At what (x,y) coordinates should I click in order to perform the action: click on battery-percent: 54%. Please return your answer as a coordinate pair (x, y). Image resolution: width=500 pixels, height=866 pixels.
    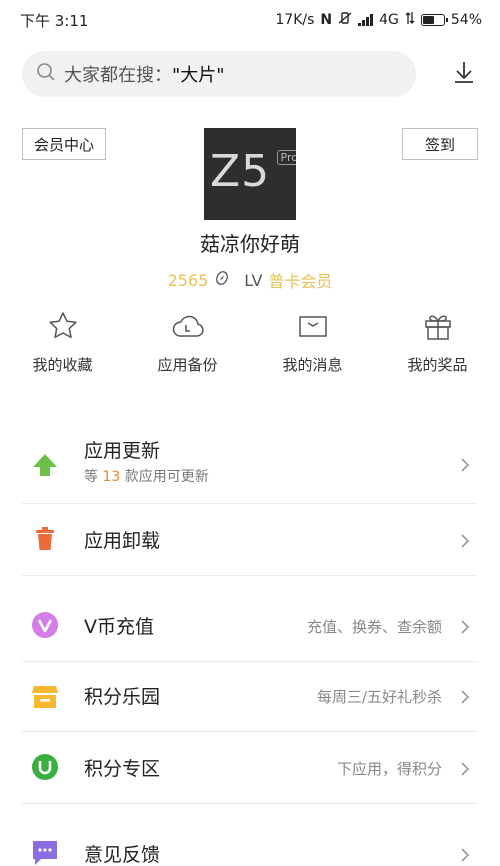
    Looking at the image, I should click on (466, 20).